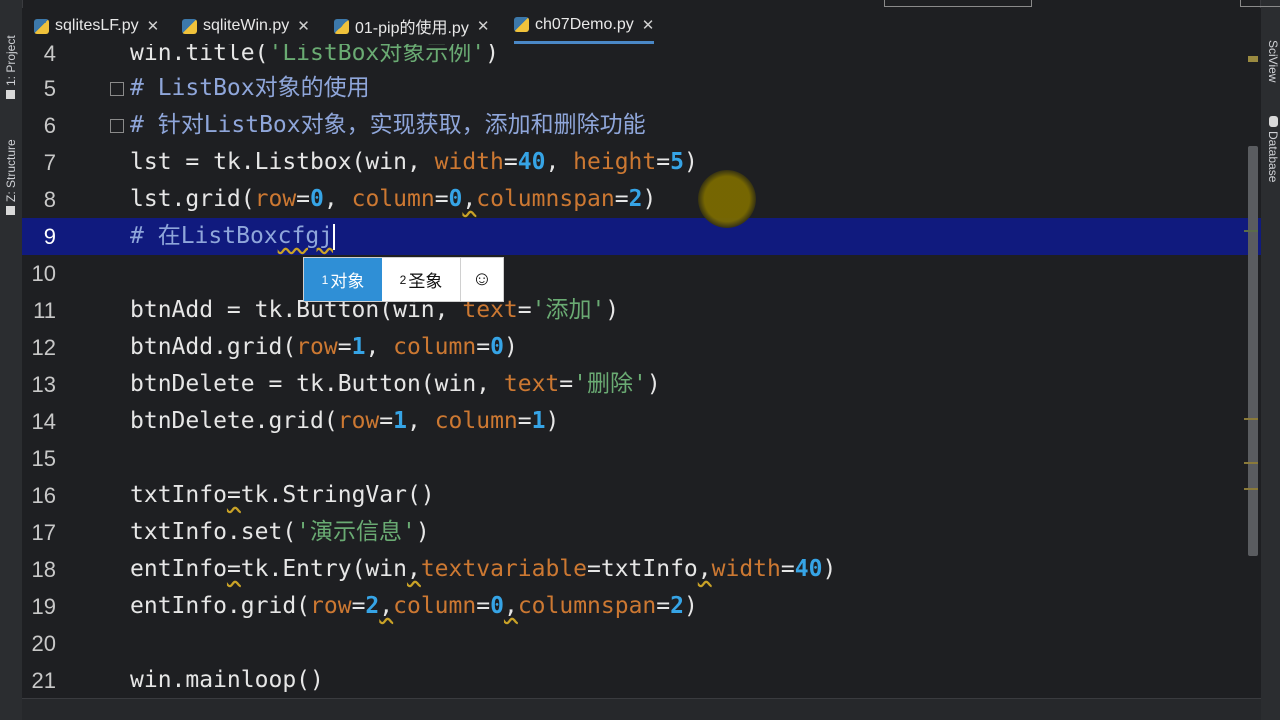 The height and width of the screenshot is (720, 1280). What do you see at coordinates (393, 199) in the screenshot?
I see `code-text: lst.grid(row=0, column=0,columnspan=2)` at bounding box center [393, 199].